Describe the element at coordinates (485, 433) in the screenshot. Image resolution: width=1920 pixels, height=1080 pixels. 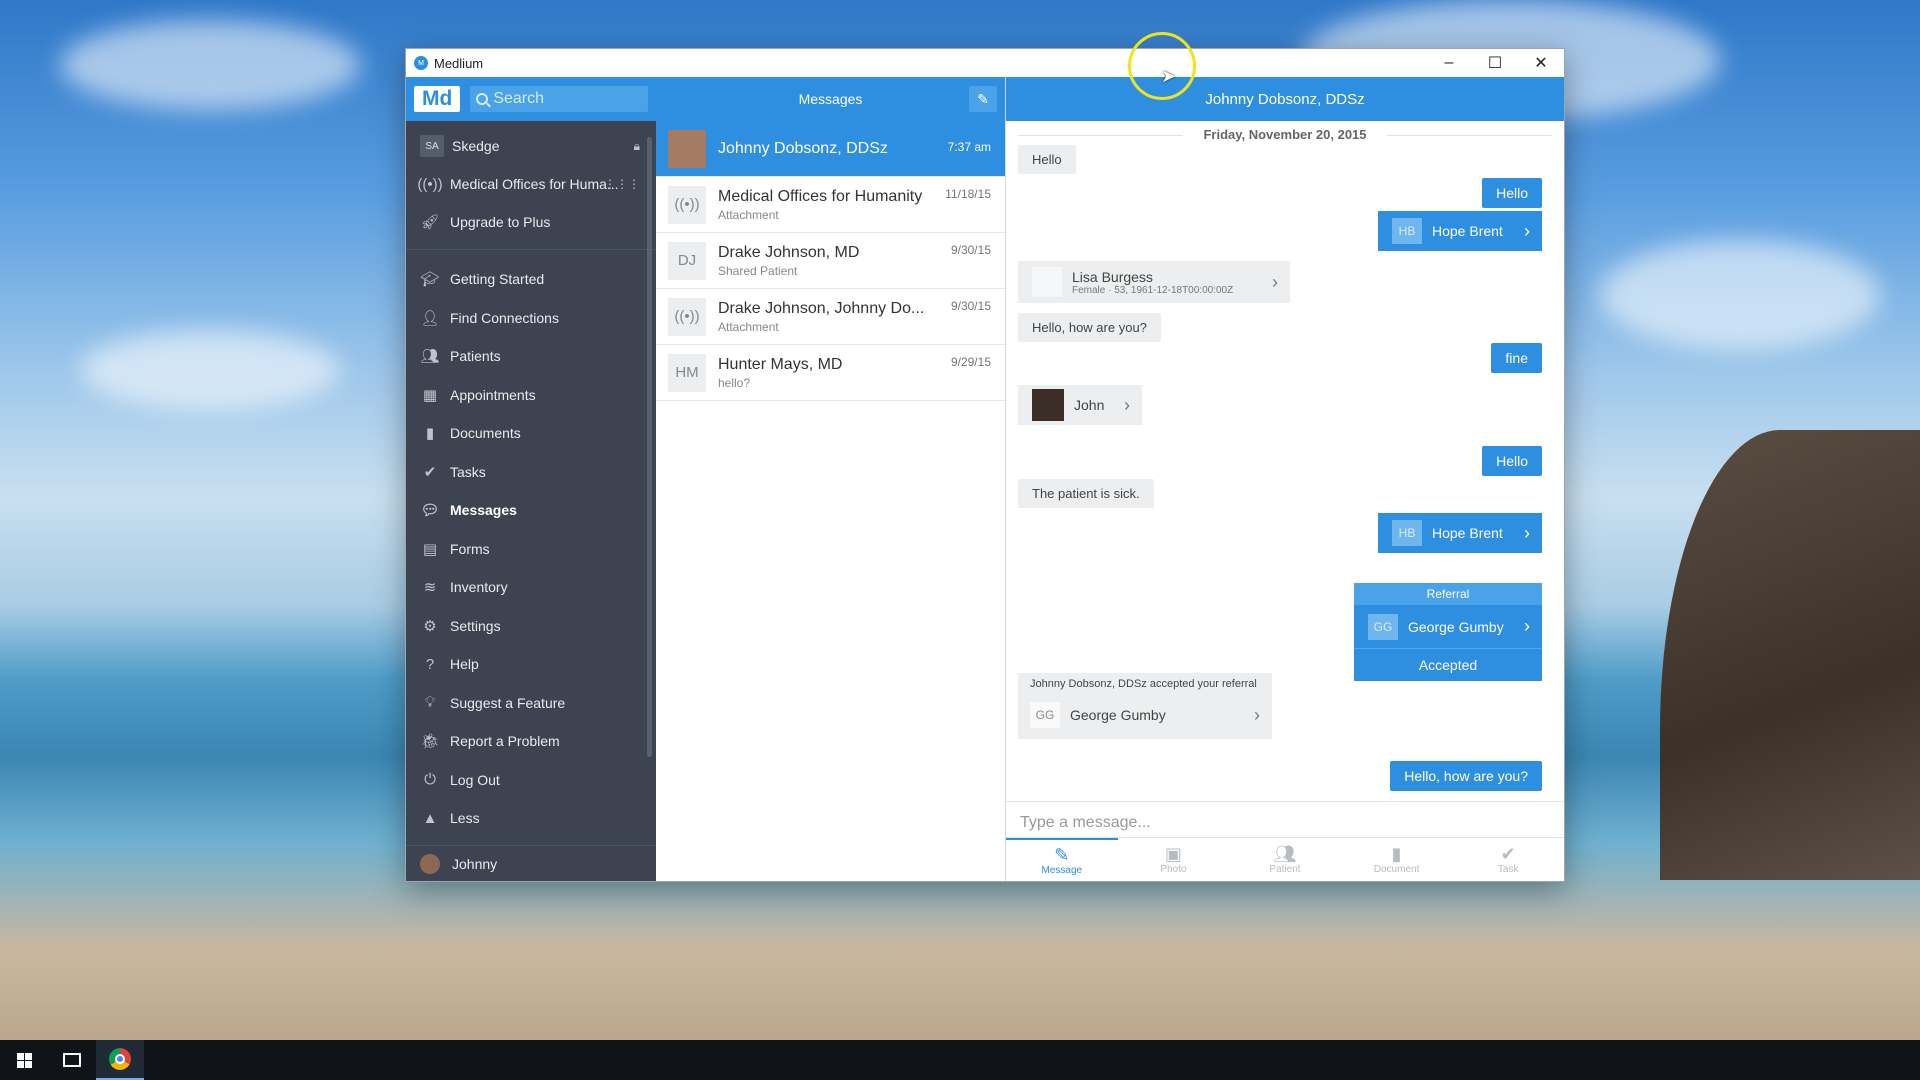
I see `sidebar-item-label: Documents` at that location.